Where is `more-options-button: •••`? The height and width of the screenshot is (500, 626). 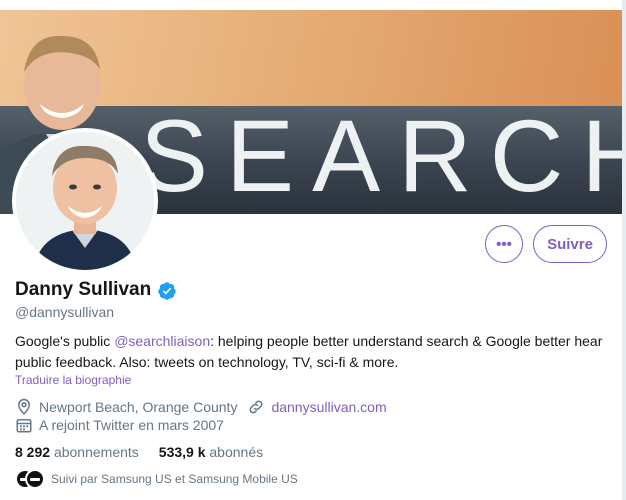
more-options-button: ••• is located at coordinates (504, 244).